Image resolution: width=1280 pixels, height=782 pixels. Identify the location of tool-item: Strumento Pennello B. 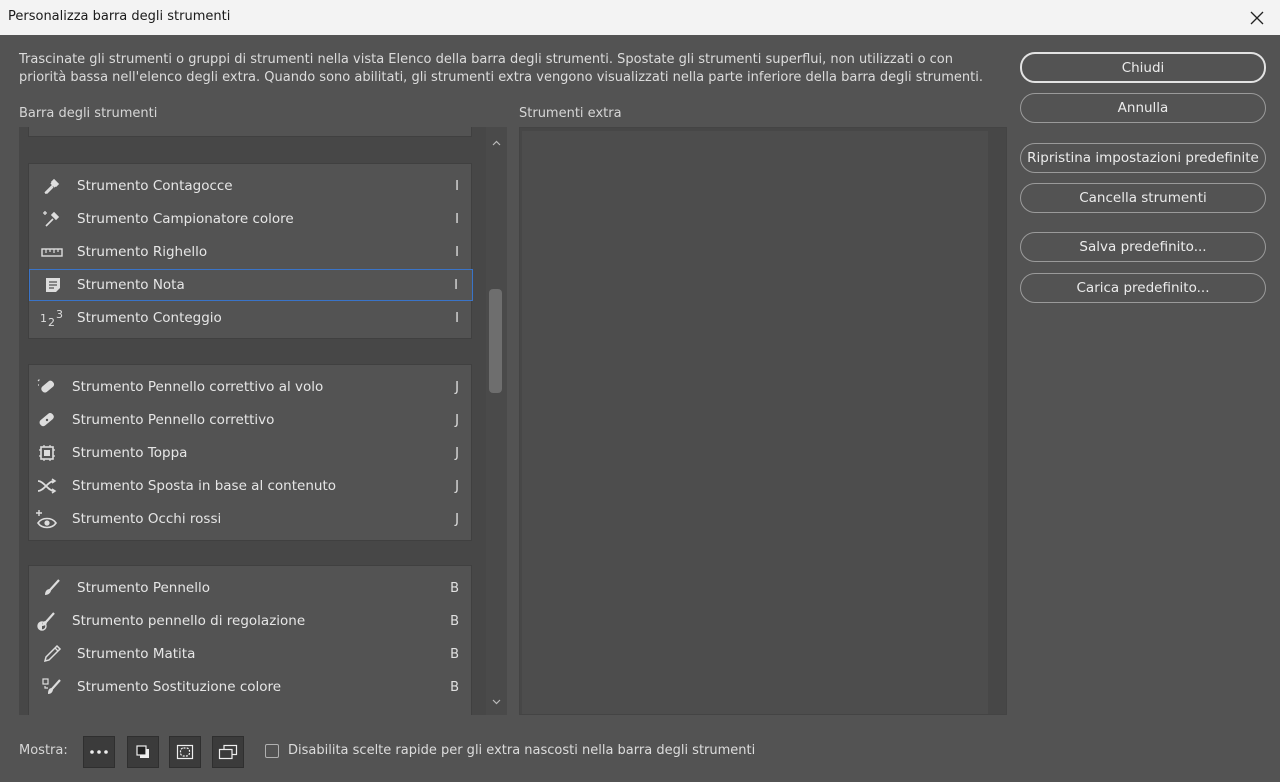
(251, 588).